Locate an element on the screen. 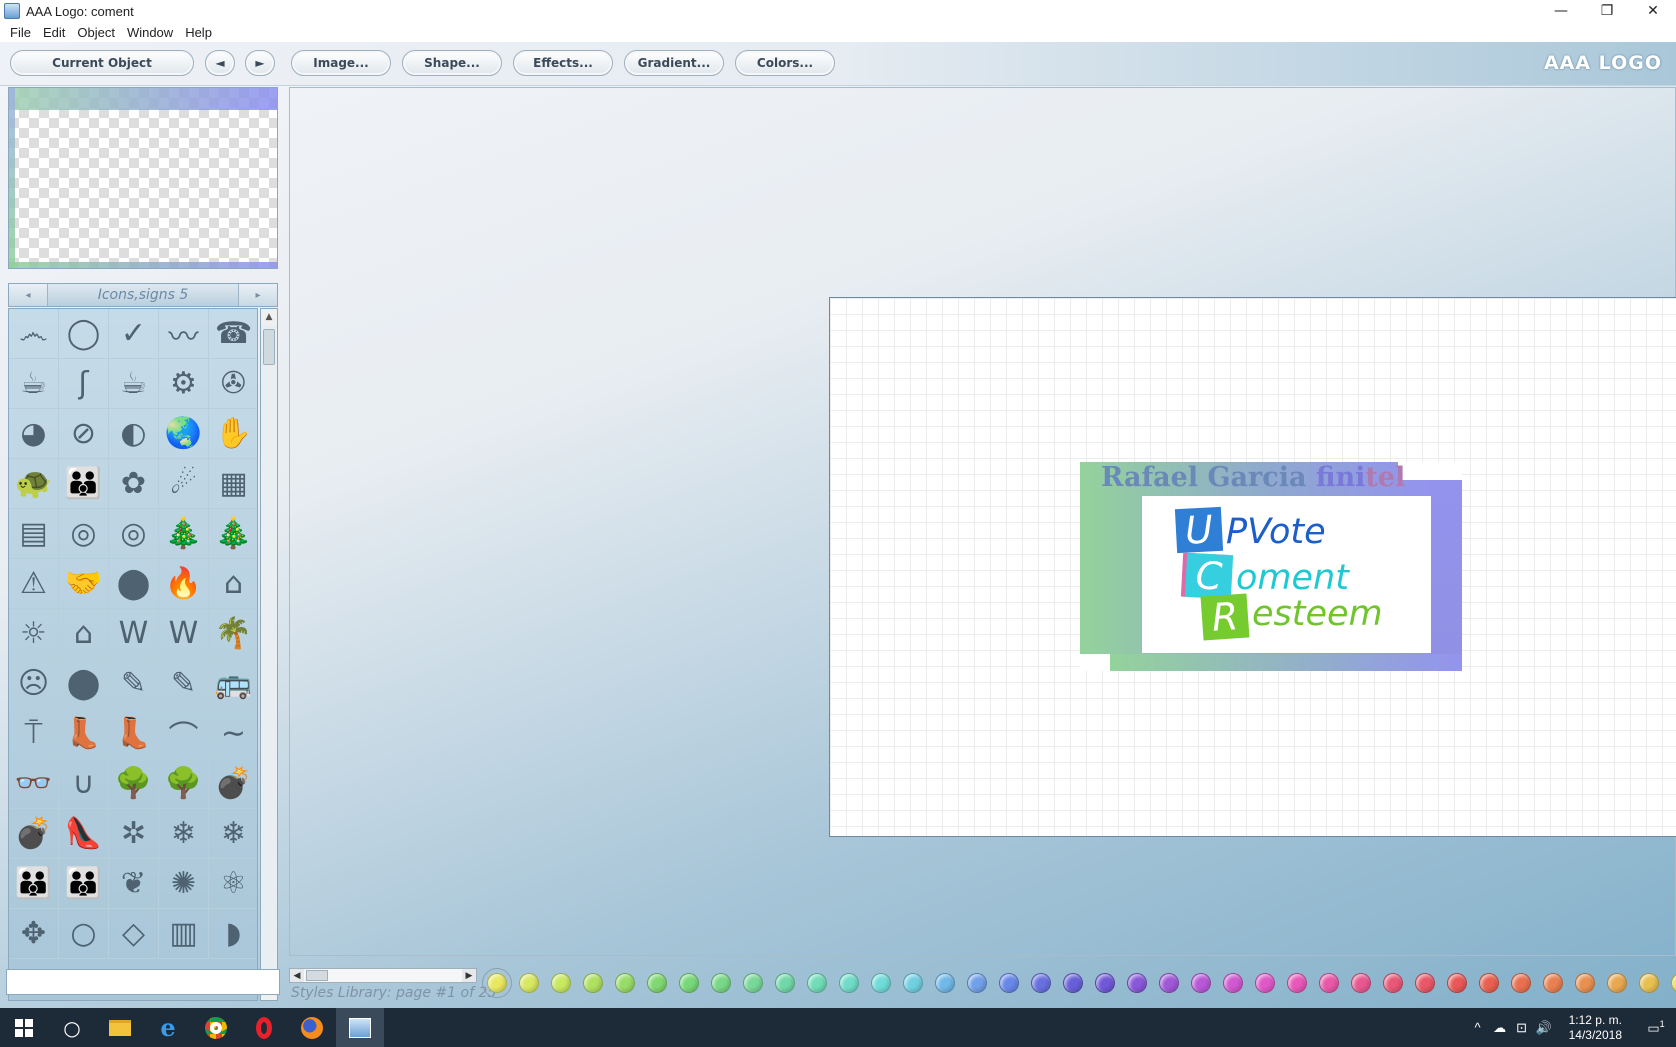 The height and width of the screenshot is (1047, 1676). upvote-text: PVote is located at coordinates (1276, 532).